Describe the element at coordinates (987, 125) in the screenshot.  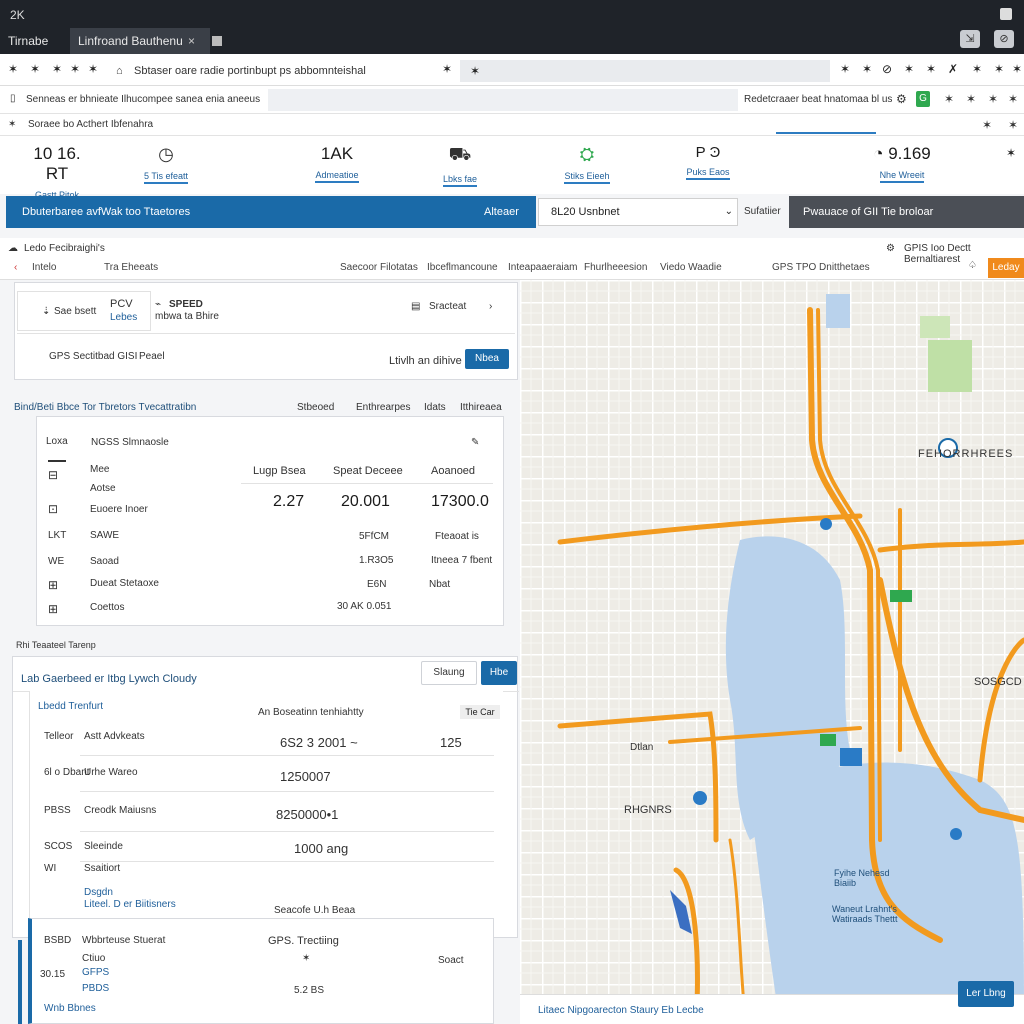
I see `star-icon-6: ✶` at that location.